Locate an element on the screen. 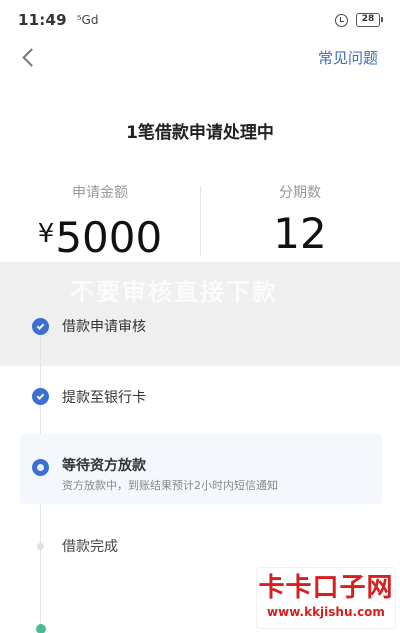 The width and height of the screenshot is (400, 633). site-logo-url: www.kkjishu.com is located at coordinates (326, 612).